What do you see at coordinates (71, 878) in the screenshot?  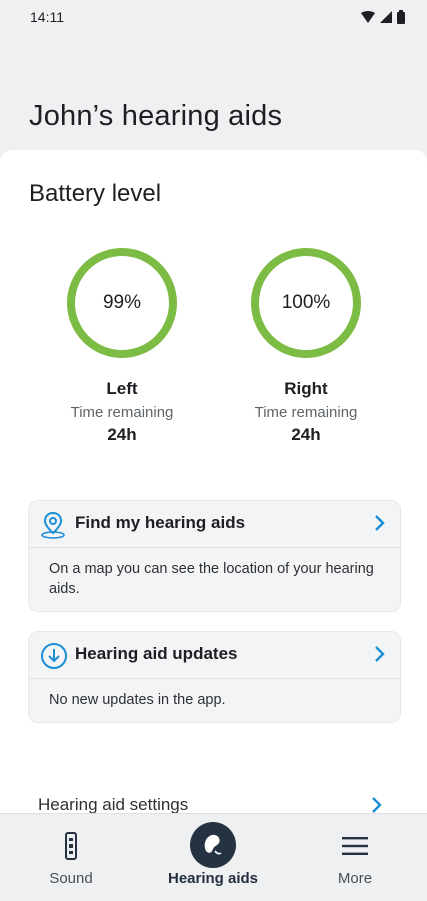 I see `nav-label-sound: Sound` at bounding box center [71, 878].